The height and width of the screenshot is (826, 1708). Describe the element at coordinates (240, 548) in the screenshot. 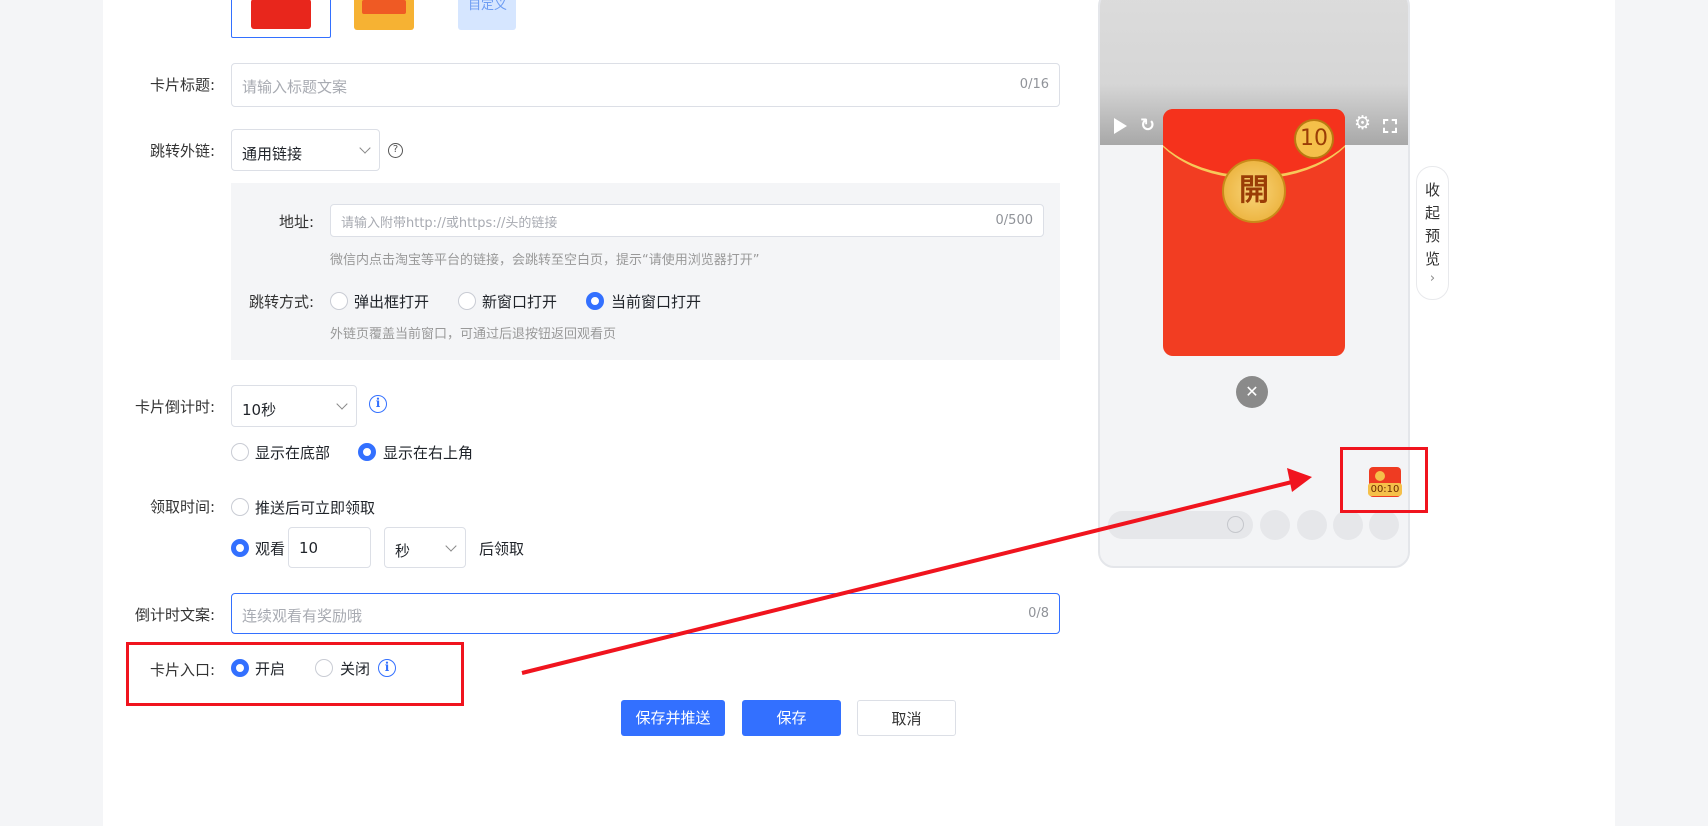

I see `receive-watch-radio` at that location.